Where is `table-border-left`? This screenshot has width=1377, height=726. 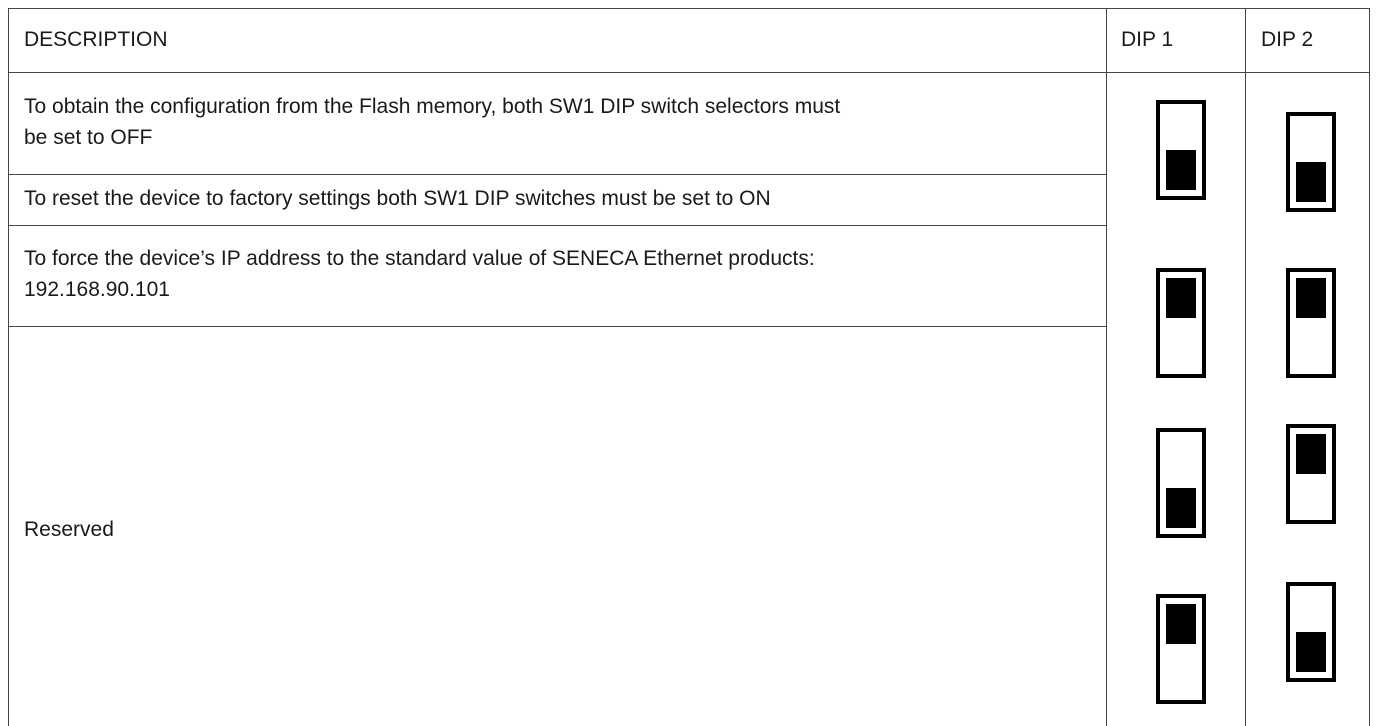
table-border-left is located at coordinates (8, 367).